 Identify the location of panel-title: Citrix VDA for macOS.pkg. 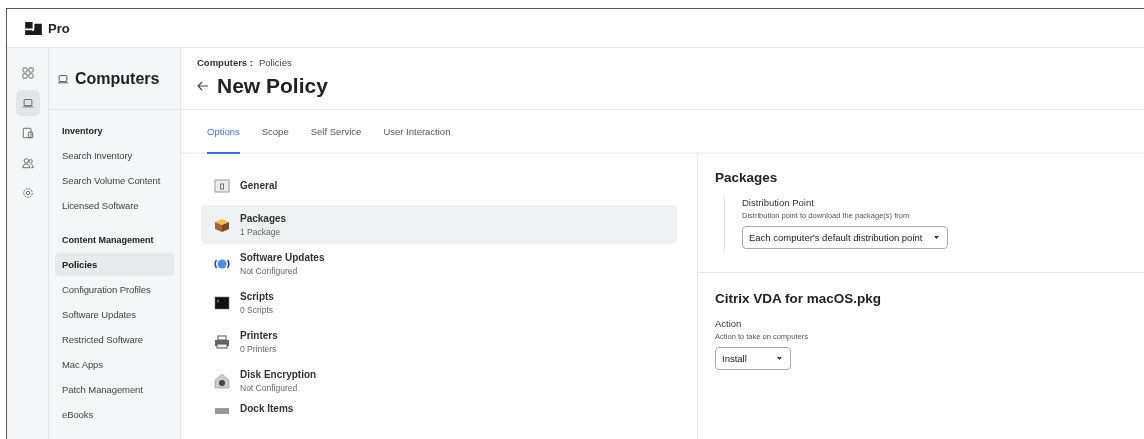
(799, 298).